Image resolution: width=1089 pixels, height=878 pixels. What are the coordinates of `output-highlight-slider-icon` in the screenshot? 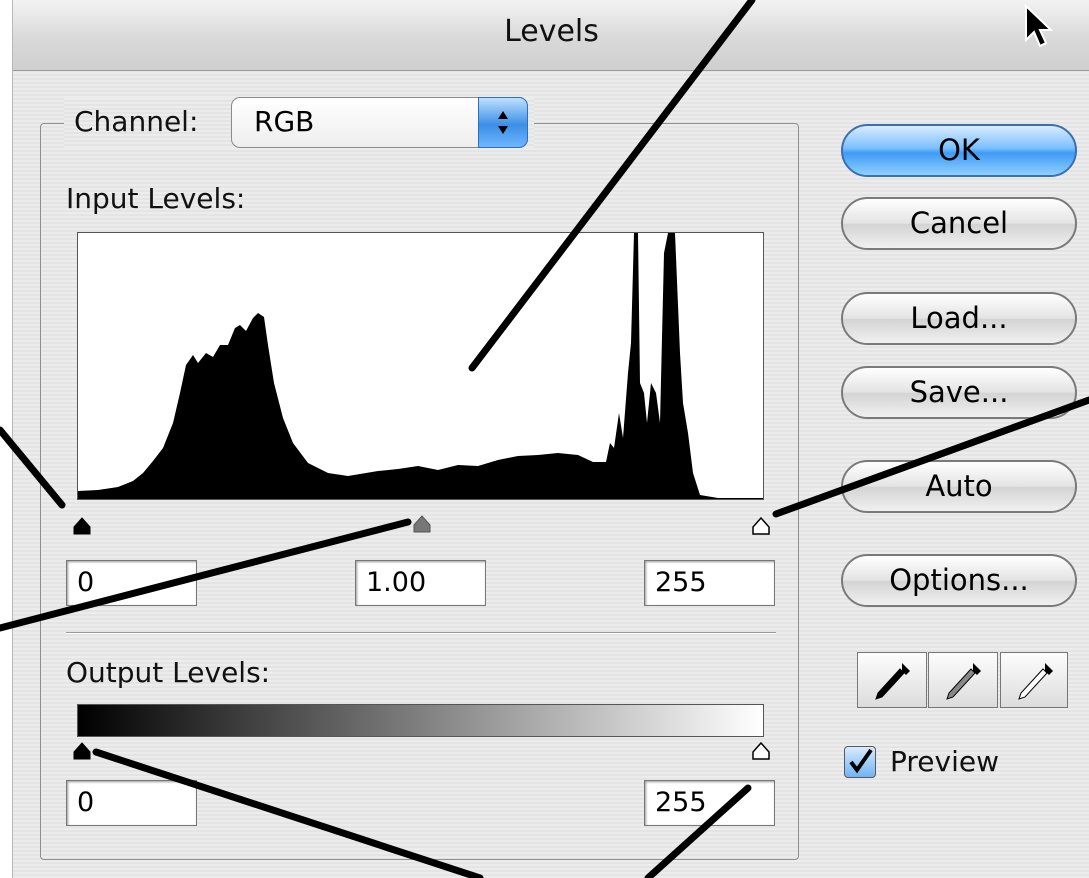 It's located at (761, 750).